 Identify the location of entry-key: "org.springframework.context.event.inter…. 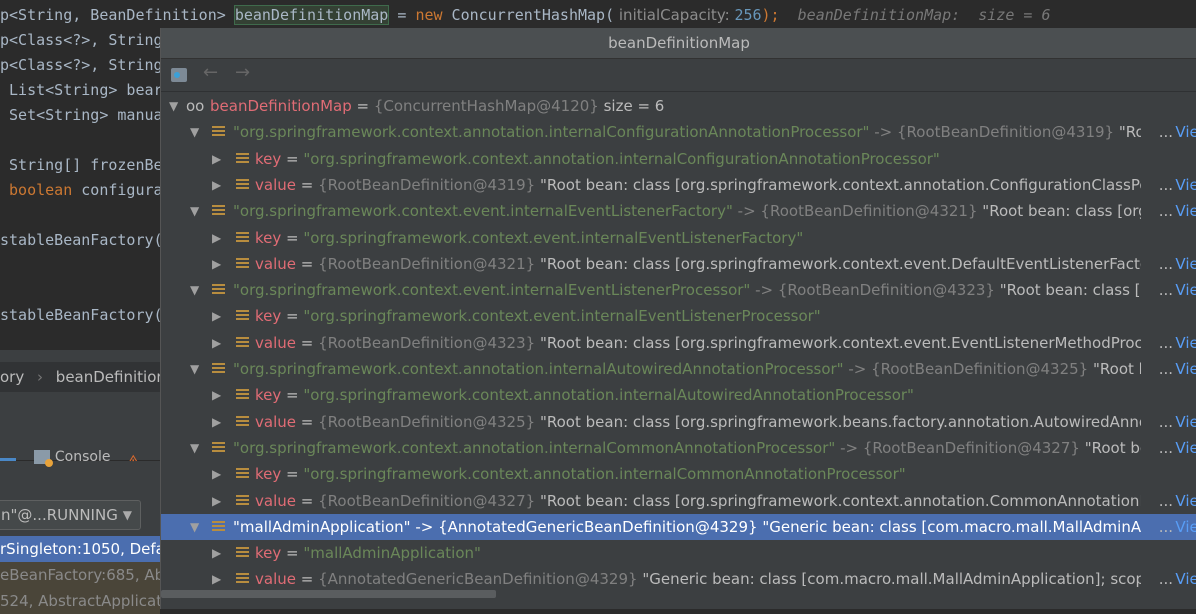
(483, 211).